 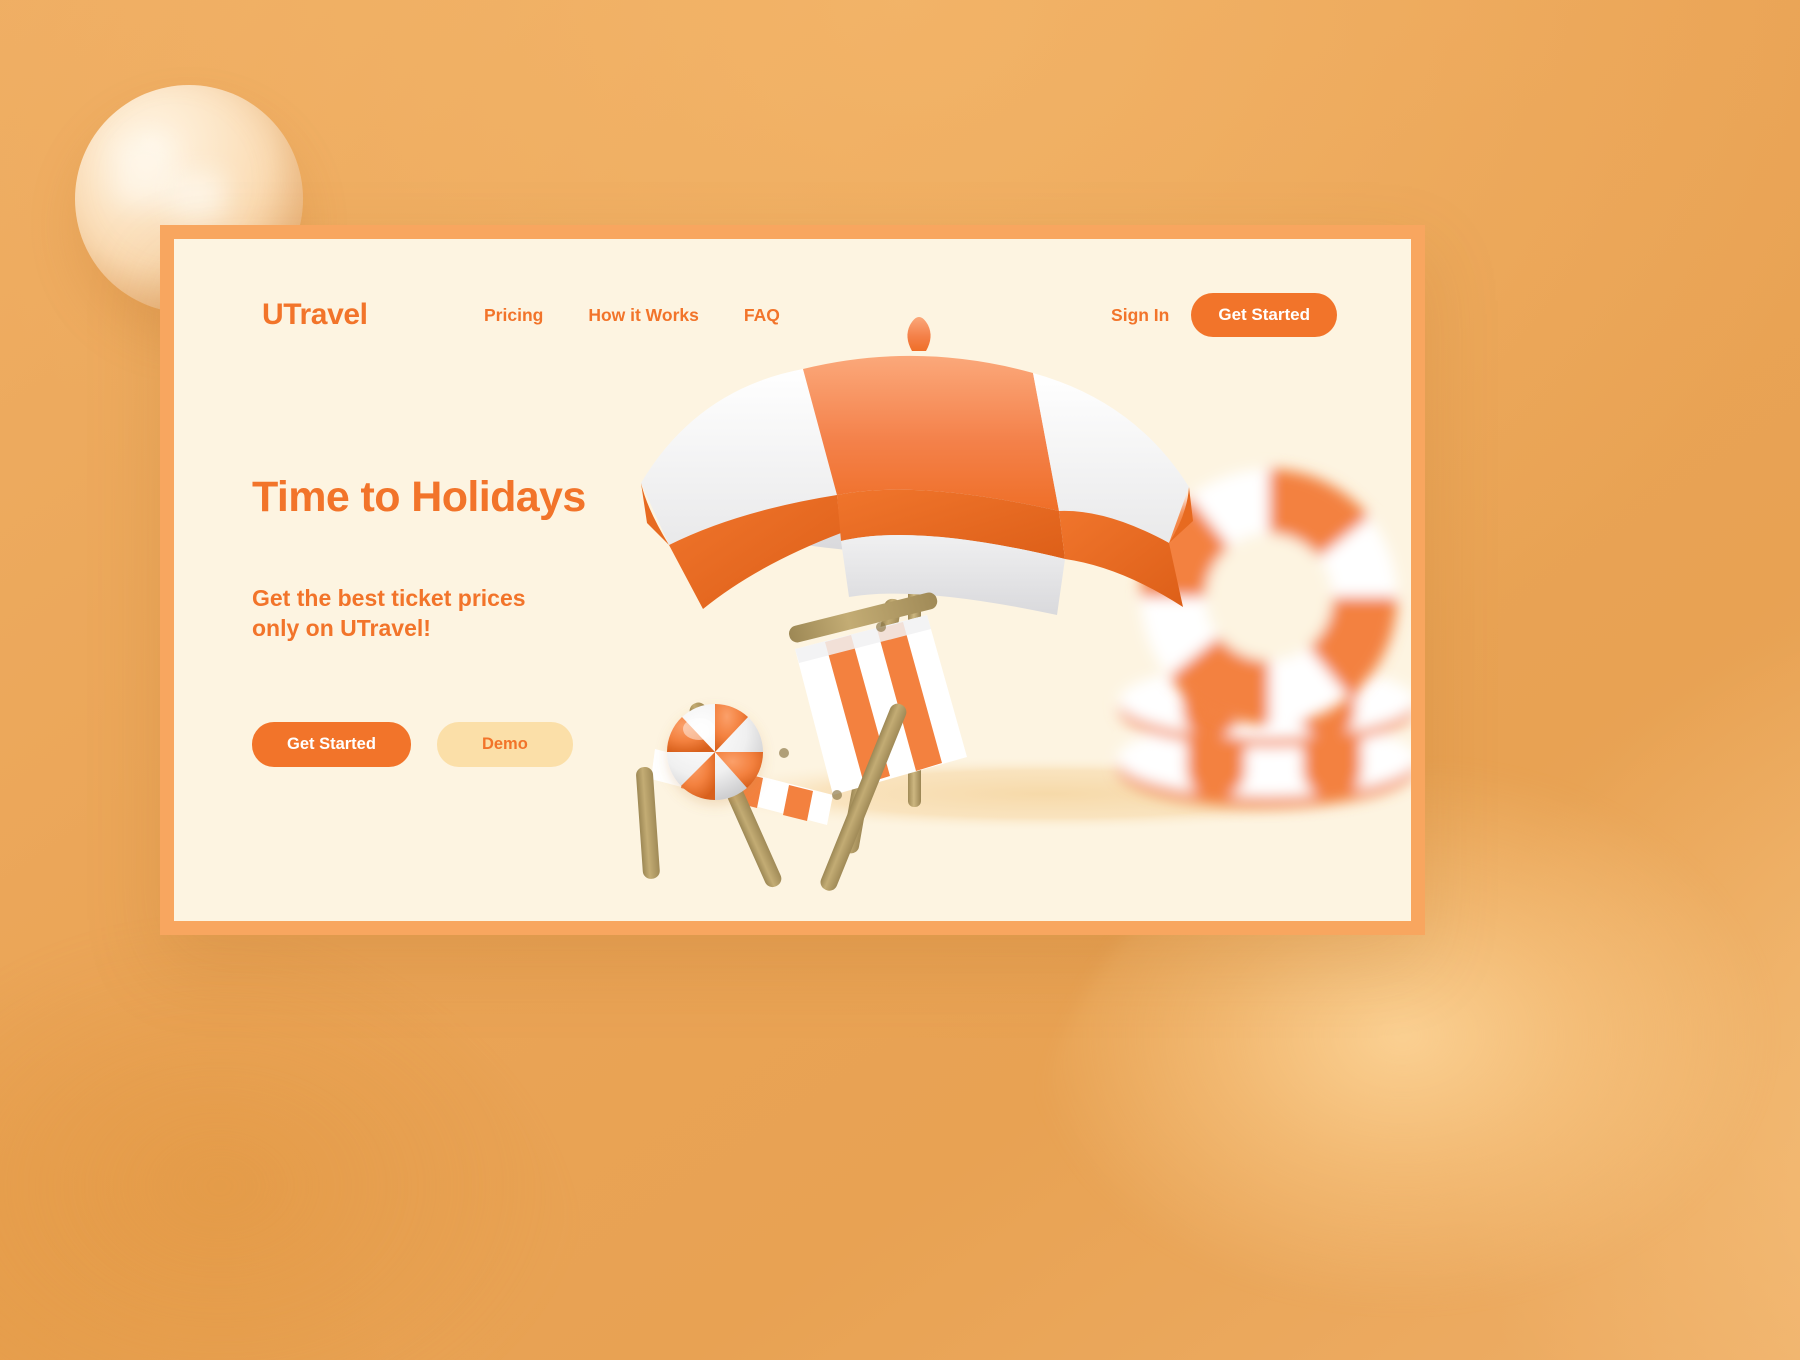 I want to click on hero-get-started-button: Get Started, so click(x=331, y=745).